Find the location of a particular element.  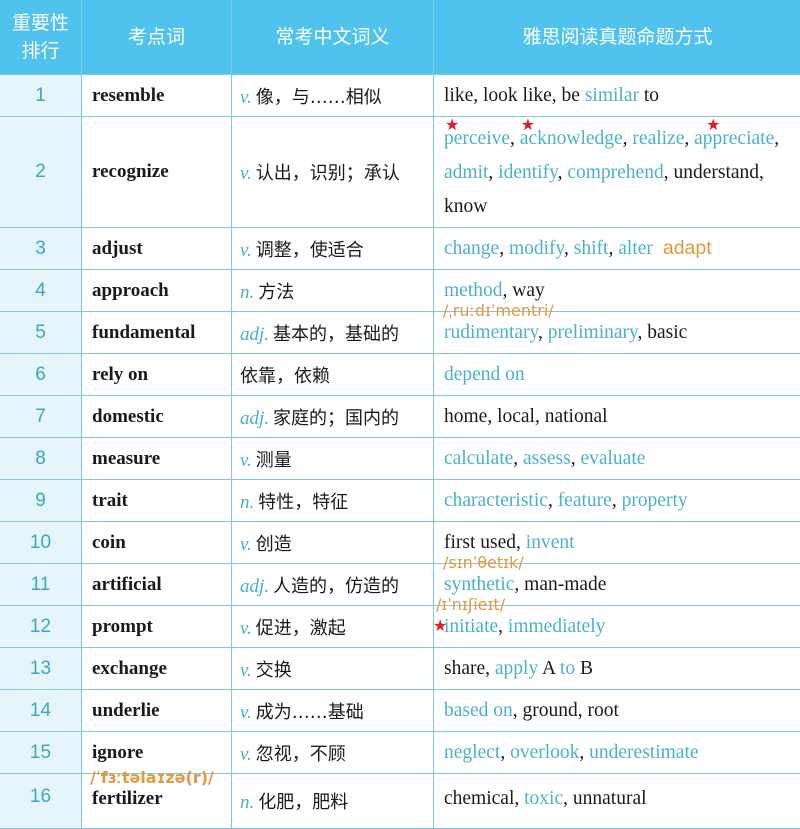

paraphrase-text: chemical, is located at coordinates (484, 798).